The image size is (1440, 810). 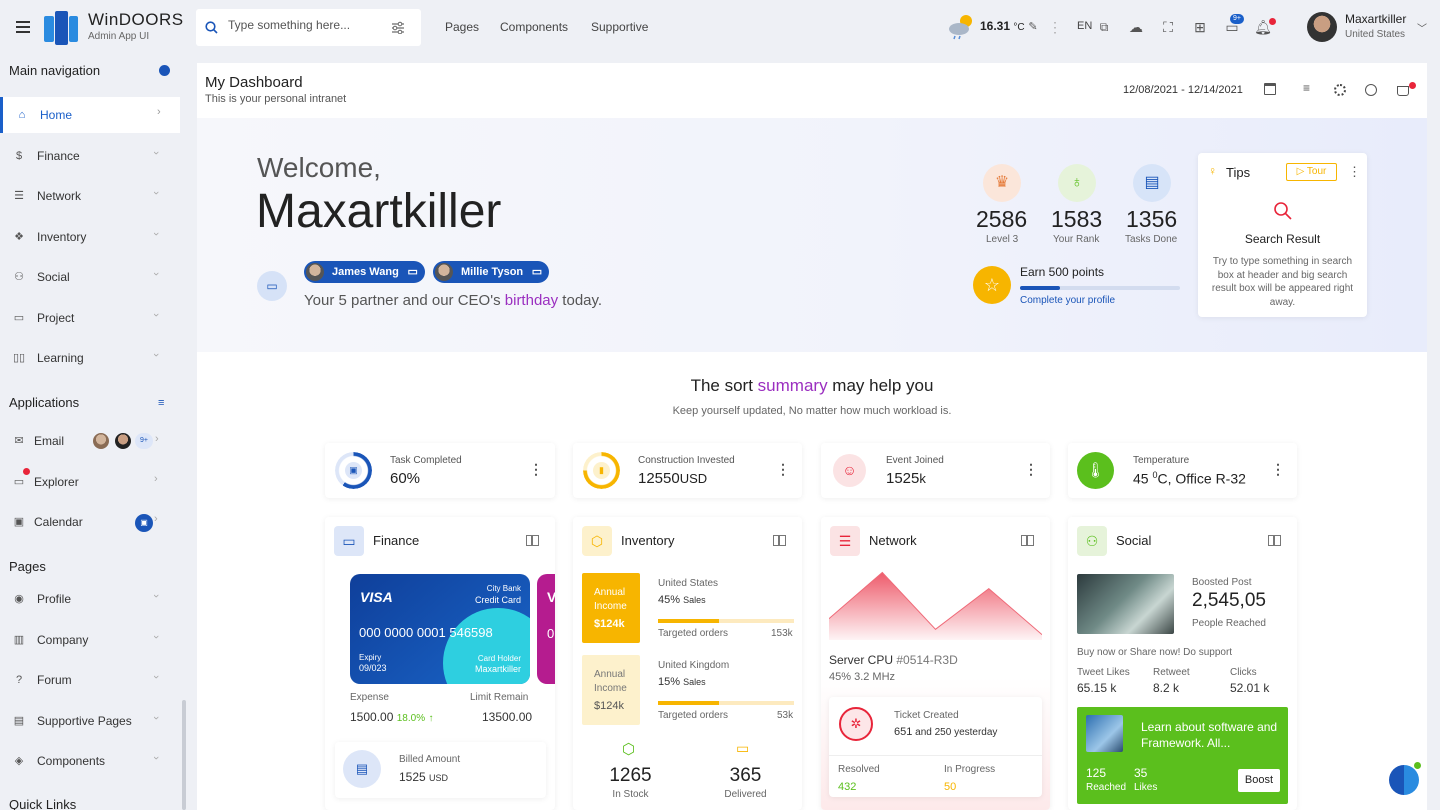 I want to click on support-icon, so click(x=1340, y=90).